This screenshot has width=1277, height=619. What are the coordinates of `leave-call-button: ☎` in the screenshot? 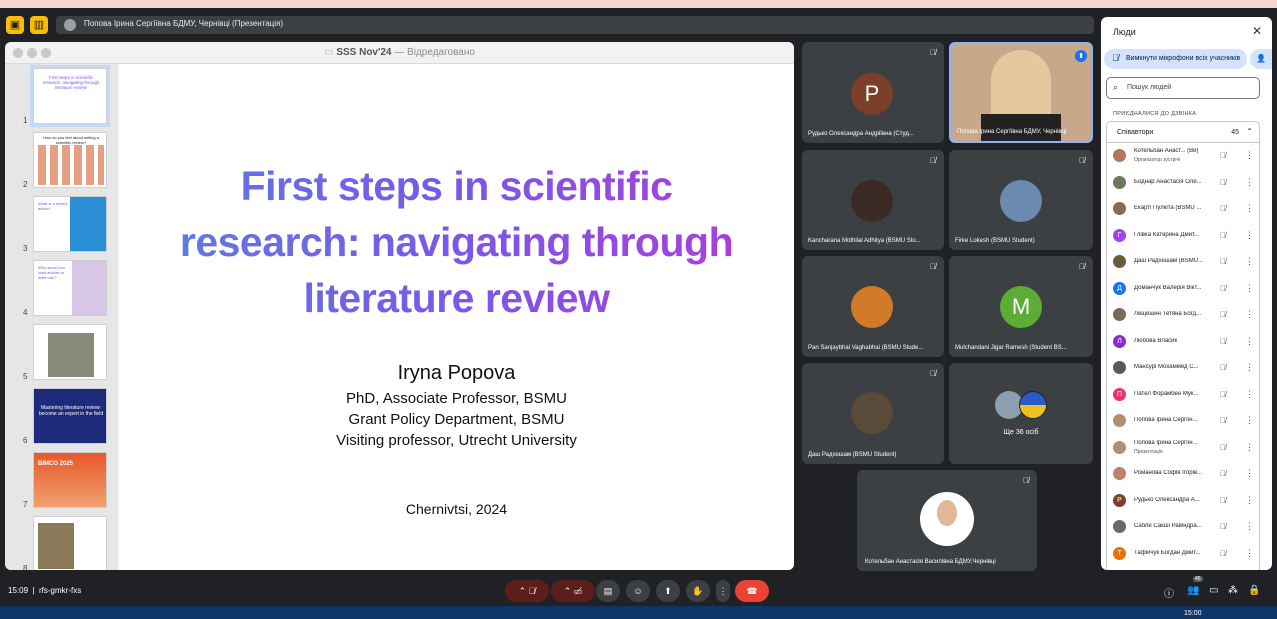 It's located at (752, 591).